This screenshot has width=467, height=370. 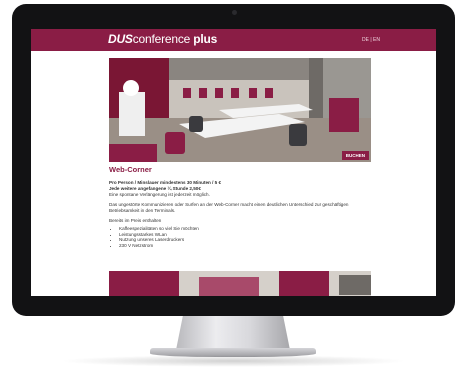 What do you see at coordinates (355, 155) in the screenshot?
I see `book-button: BUCHEN` at bounding box center [355, 155].